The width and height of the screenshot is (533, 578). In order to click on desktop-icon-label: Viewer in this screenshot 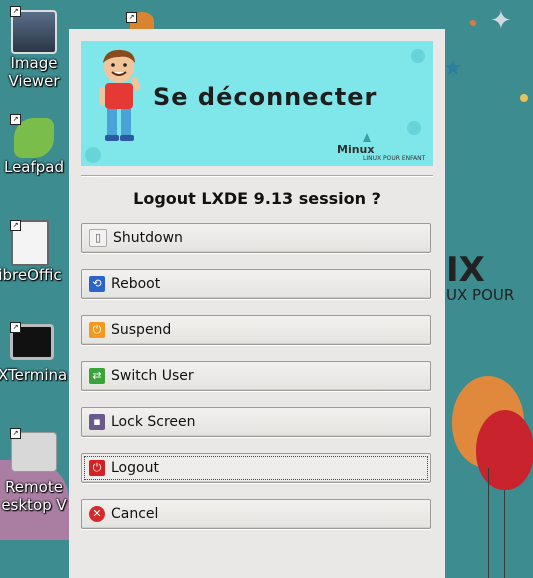, I will do `click(34, 81)`.